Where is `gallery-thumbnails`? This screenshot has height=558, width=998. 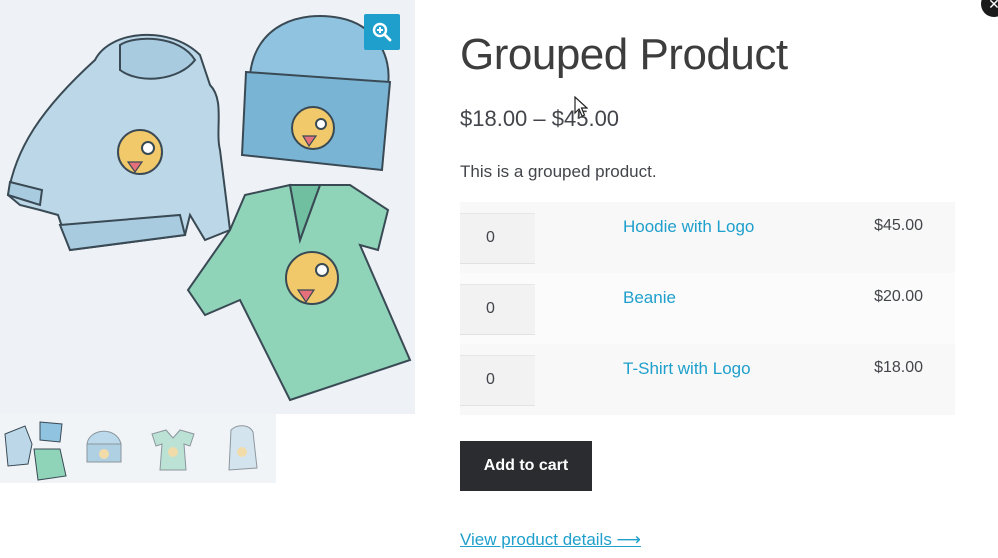
gallery-thumbnails is located at coordinates (138, 448).